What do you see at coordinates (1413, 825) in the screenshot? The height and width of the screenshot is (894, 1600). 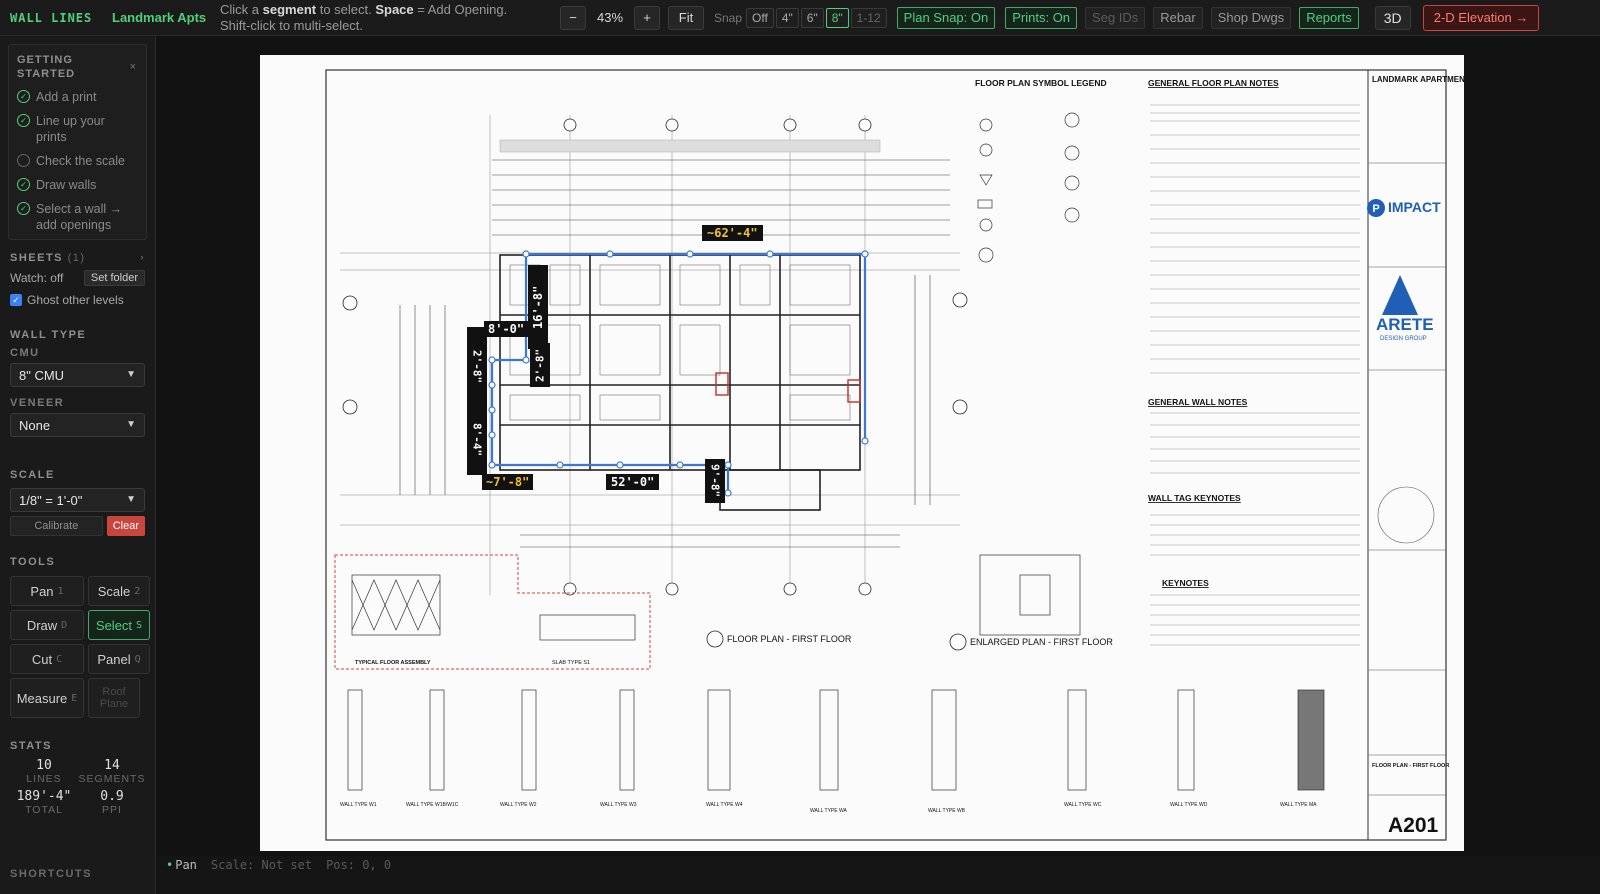 I see `sheet-number: A201` at bounding box center [1413, 825].